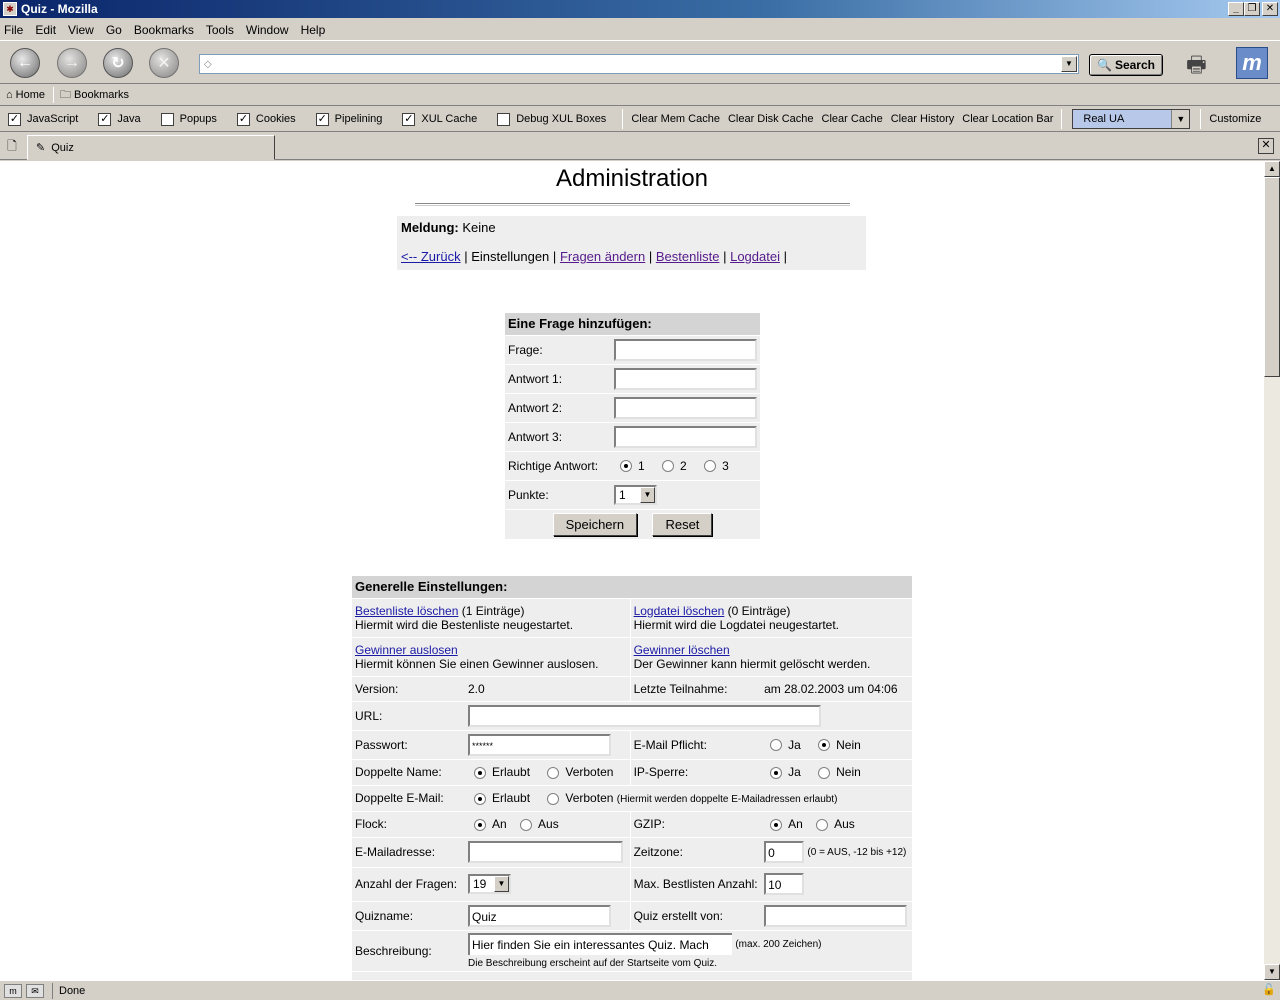 The image size is (1280, 1000). What do you see at coordinates (539, 744) in the screenshot?
I see `password-field: ******` at bounding box center [539, 744].